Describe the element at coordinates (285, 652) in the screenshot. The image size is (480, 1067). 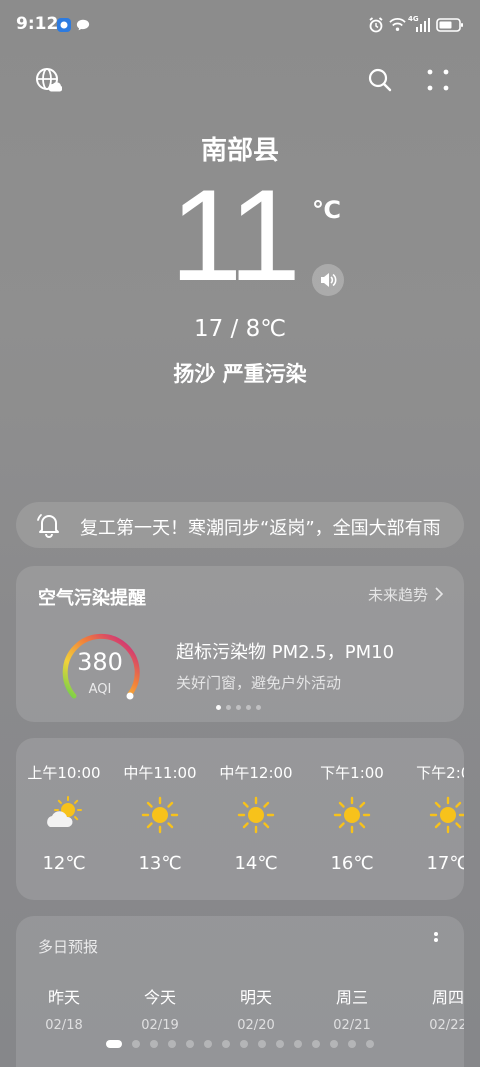
I see `pollutants-text: 超标污染物 PM2.5，PM10` at that location.